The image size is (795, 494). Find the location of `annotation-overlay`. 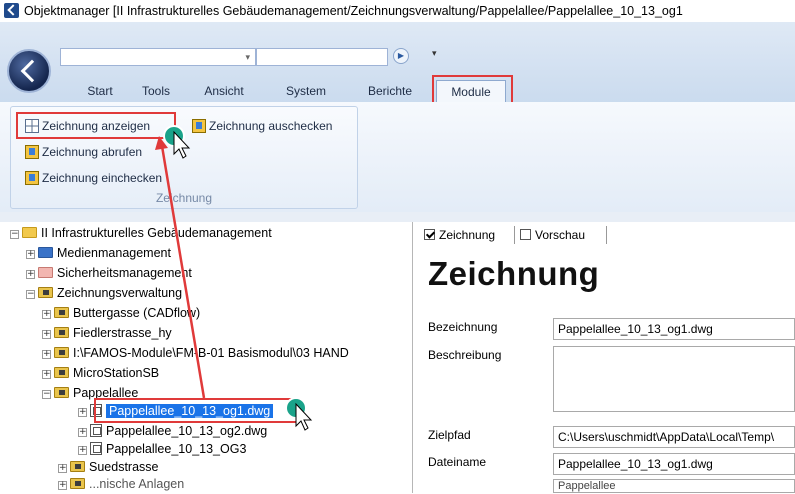

annotation-overlay is located at coordinates (234, 278).